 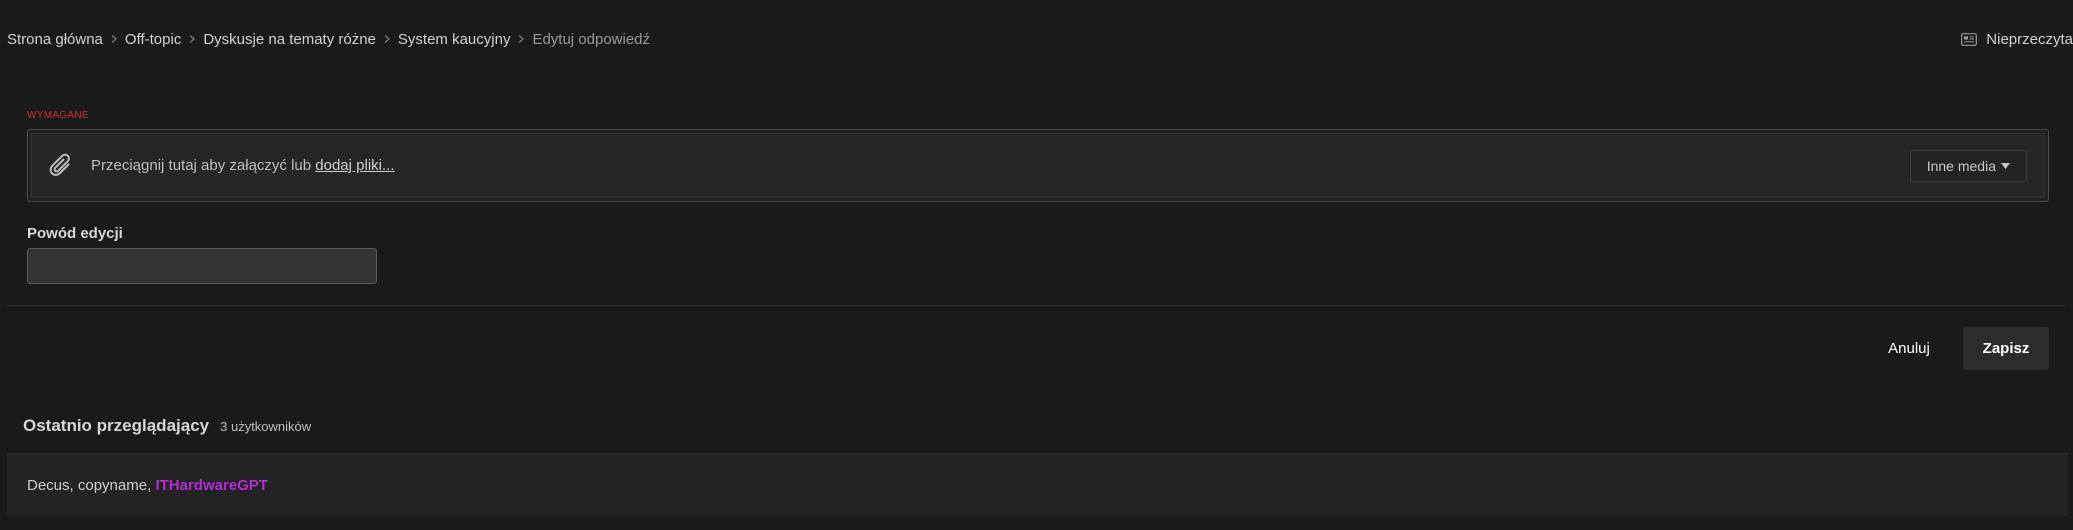 I want to click on newspaper-icon, so click(x=1969, y=39).